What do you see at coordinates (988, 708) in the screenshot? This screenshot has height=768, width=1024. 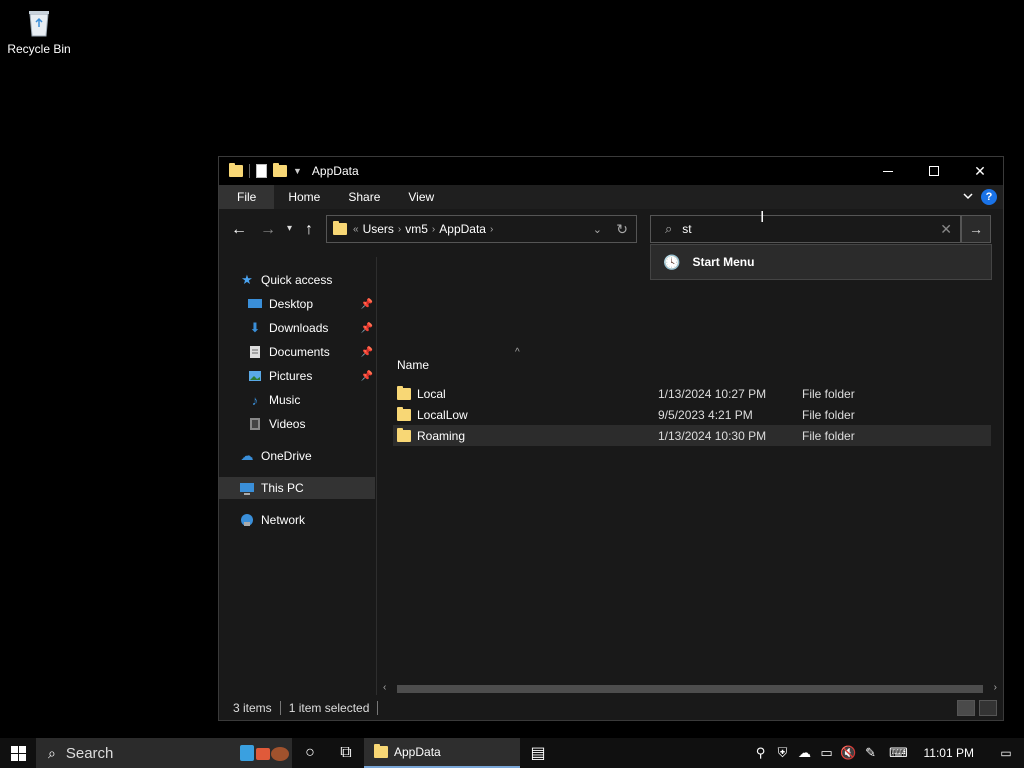 I see `large-icons-view-button` at bounding box center [988, 708].